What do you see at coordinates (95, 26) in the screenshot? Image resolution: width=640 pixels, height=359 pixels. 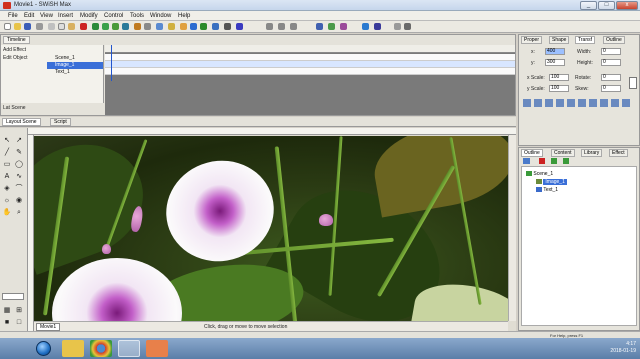 I see `insert-scene-icon` at bounding box center [95, 26].